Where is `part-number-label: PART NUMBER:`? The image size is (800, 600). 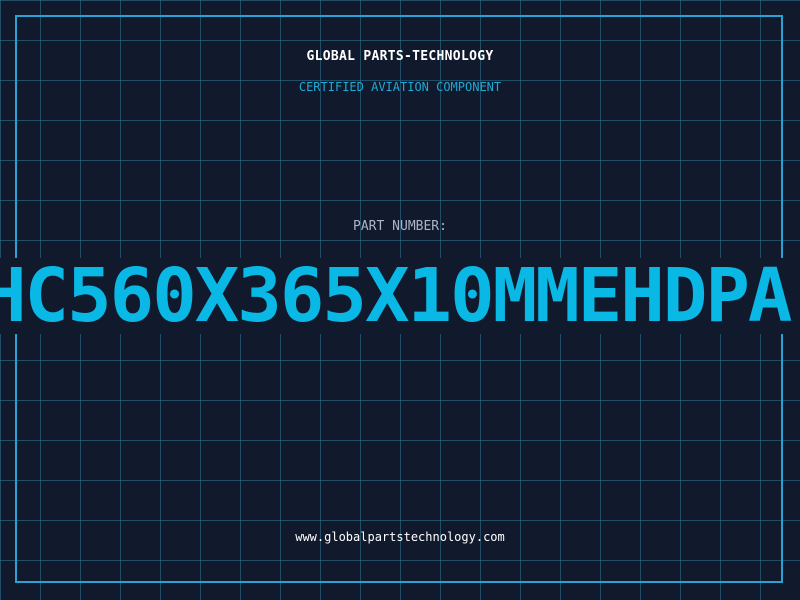
part-number-label: PART NUMBER: is located at coordinates (400, 226).